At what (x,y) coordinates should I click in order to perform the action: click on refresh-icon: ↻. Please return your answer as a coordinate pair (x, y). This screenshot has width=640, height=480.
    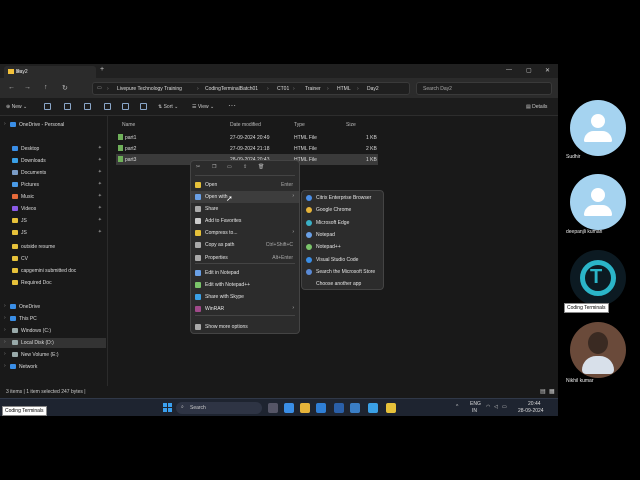
    Looking at the image, I should click on (65, 88).